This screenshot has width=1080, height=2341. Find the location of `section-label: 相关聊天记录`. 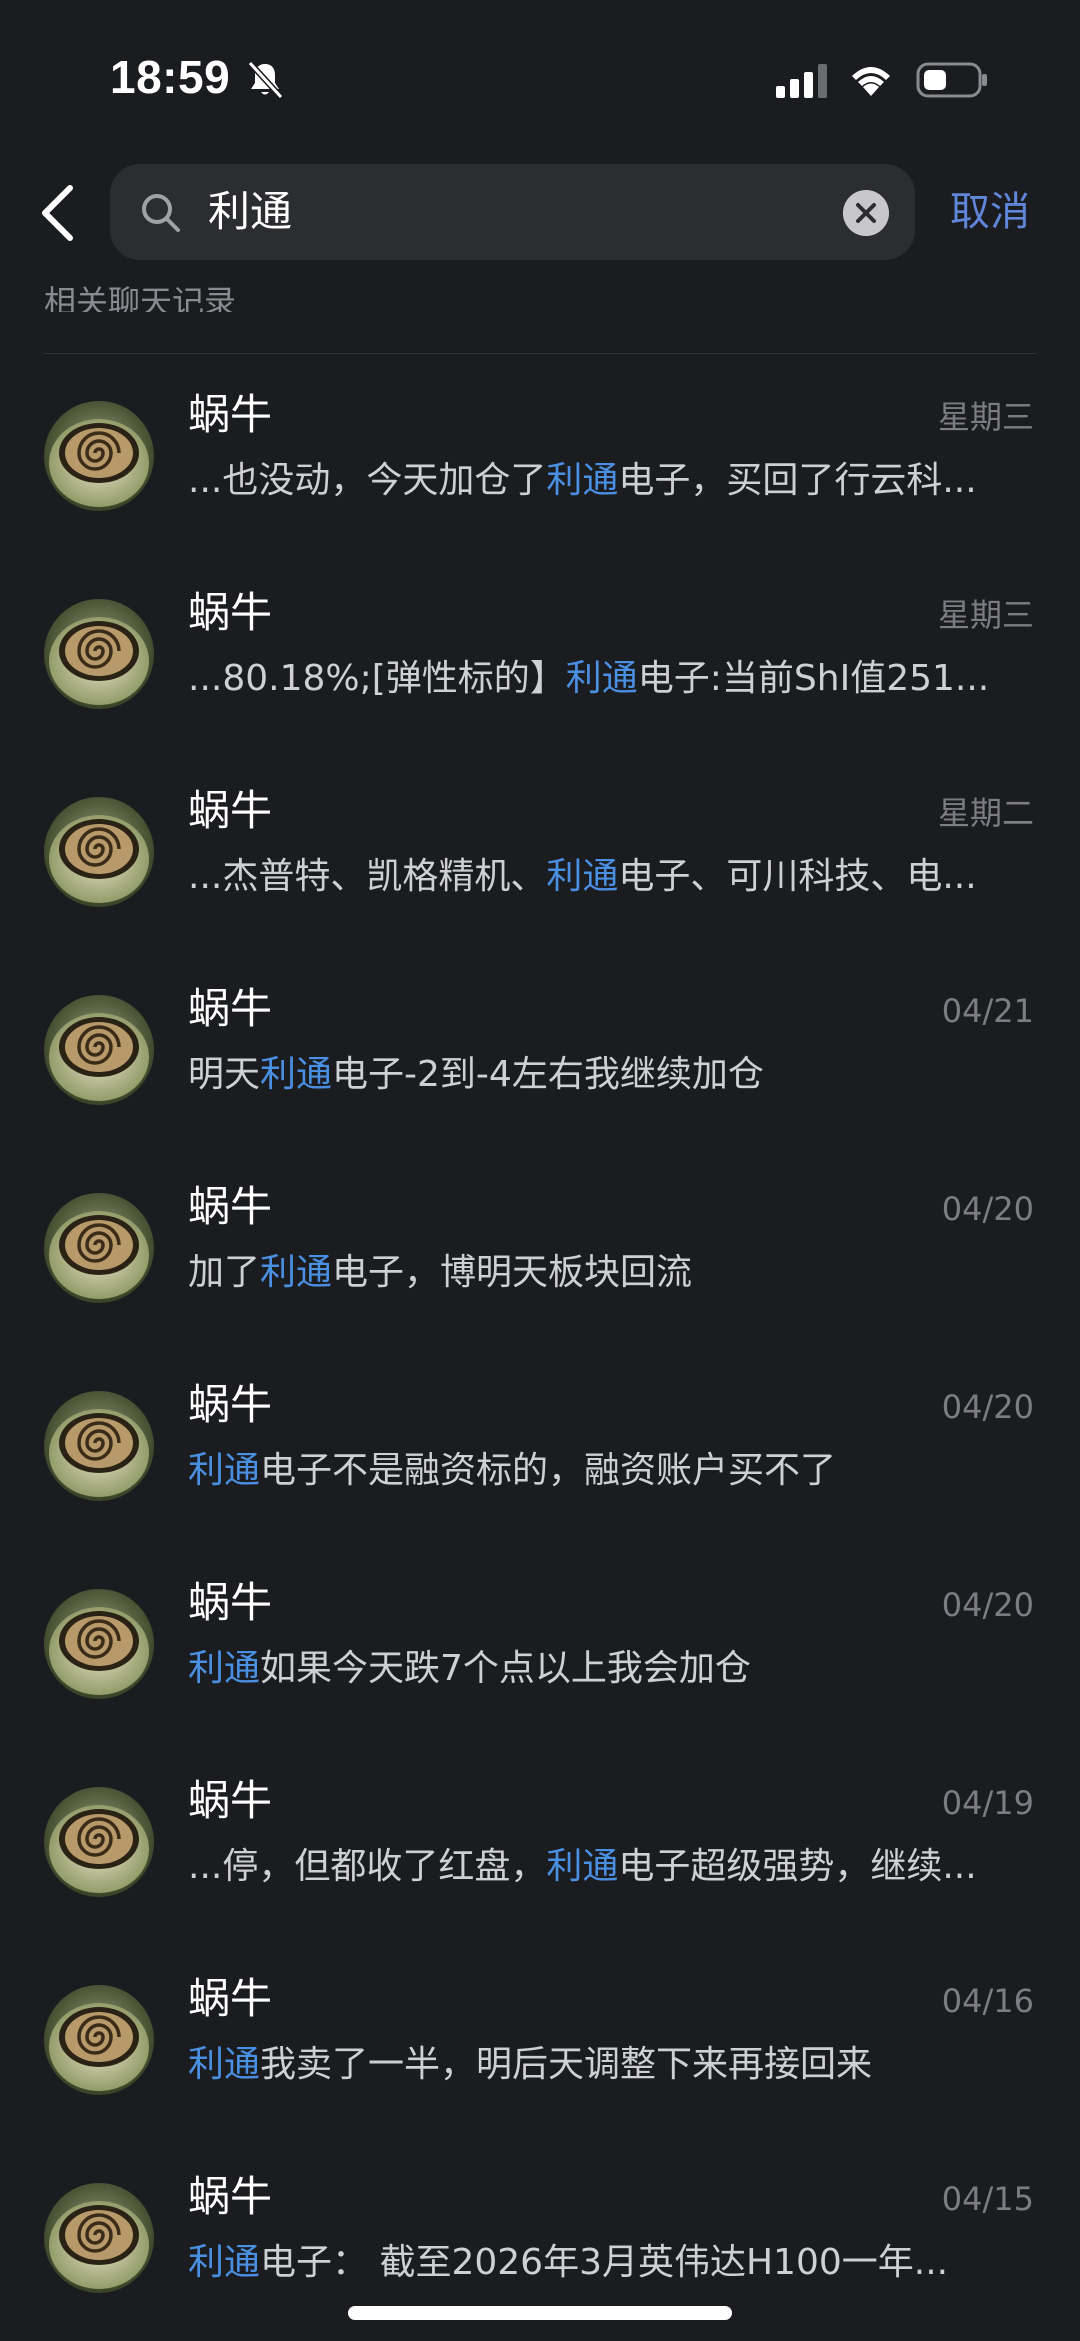

section-label: 相关聊天记录 is located at coordinates (140, 297).